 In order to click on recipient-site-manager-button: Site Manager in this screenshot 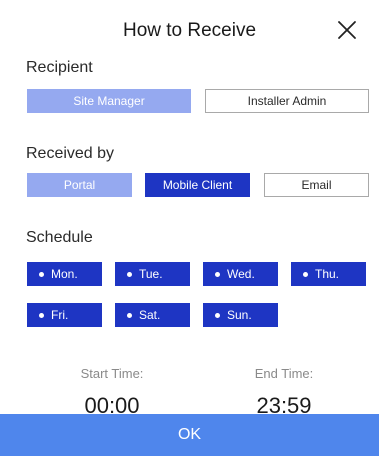, I will do `click(109, 101)`.